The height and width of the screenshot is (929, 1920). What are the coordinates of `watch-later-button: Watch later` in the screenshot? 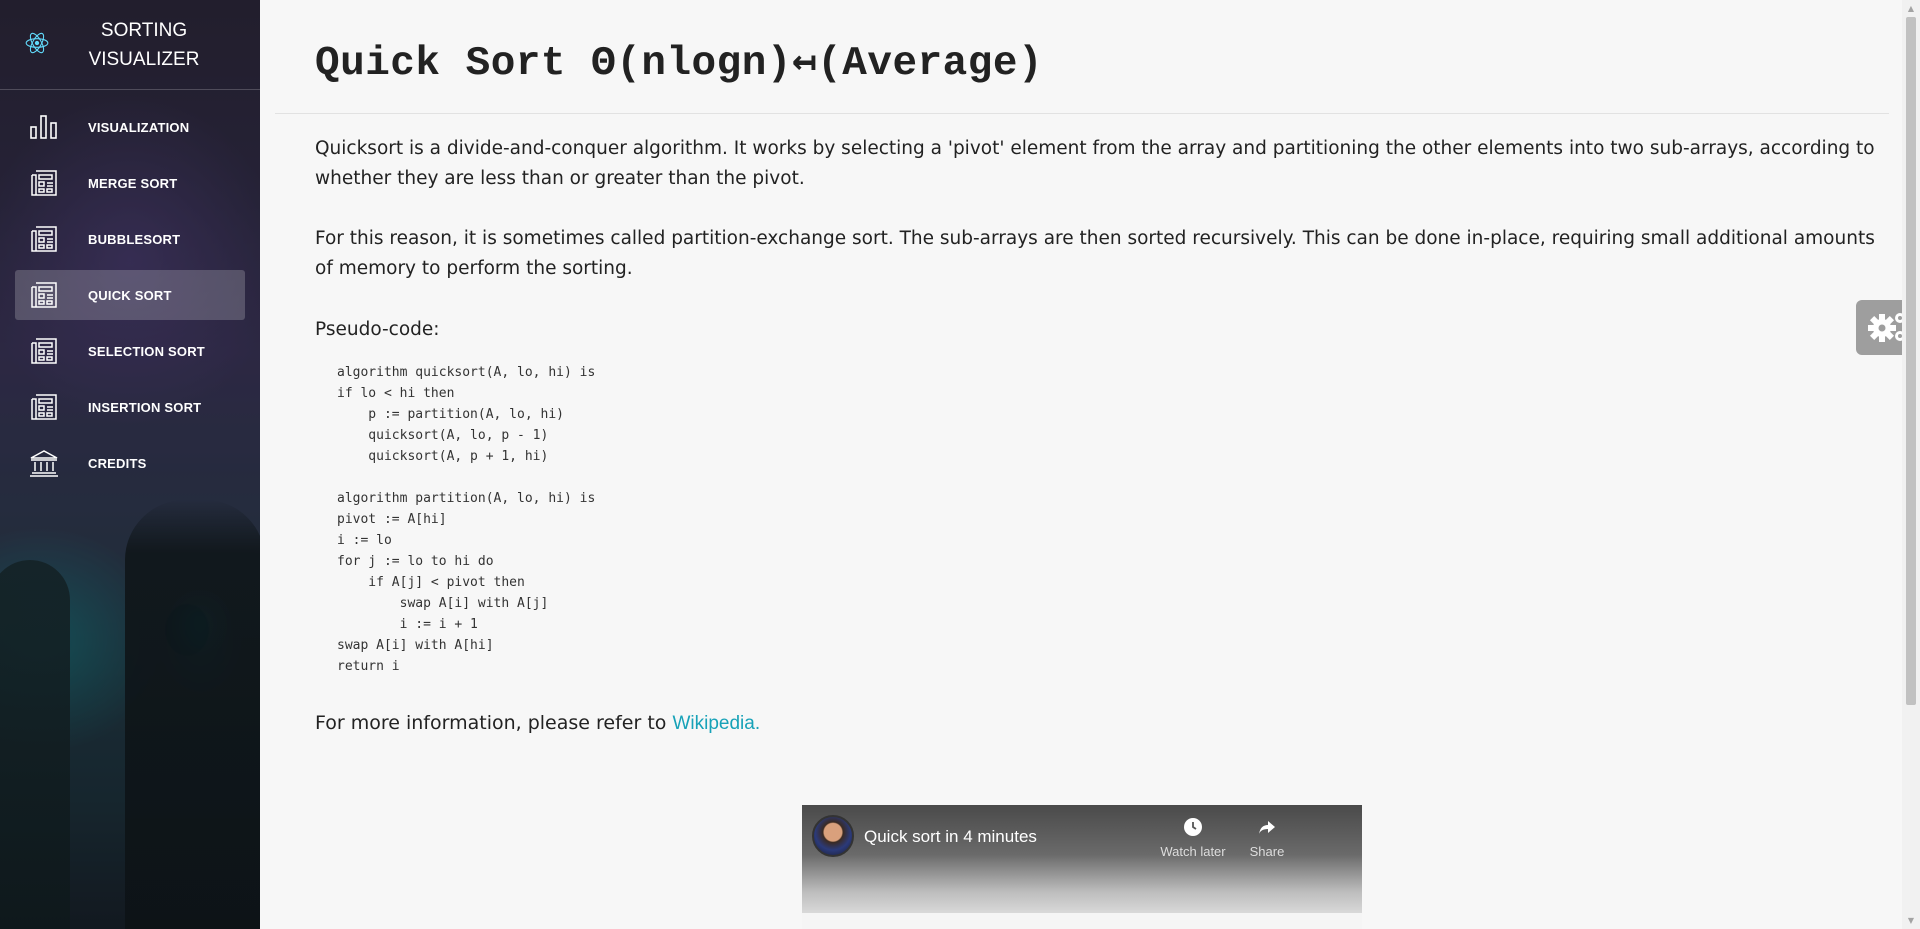 It's located at (1193, 838).